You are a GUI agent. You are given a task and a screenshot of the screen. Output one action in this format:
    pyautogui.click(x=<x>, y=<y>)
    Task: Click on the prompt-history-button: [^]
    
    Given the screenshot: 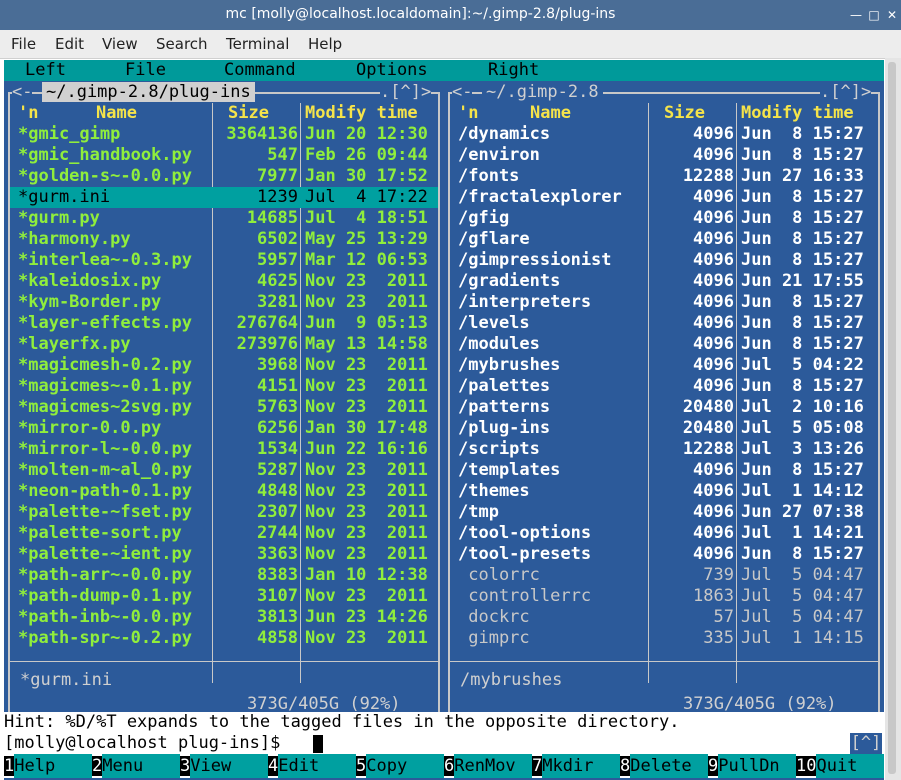 What is the action you would take?
    pyautogui.click(x=866, y=743)
    